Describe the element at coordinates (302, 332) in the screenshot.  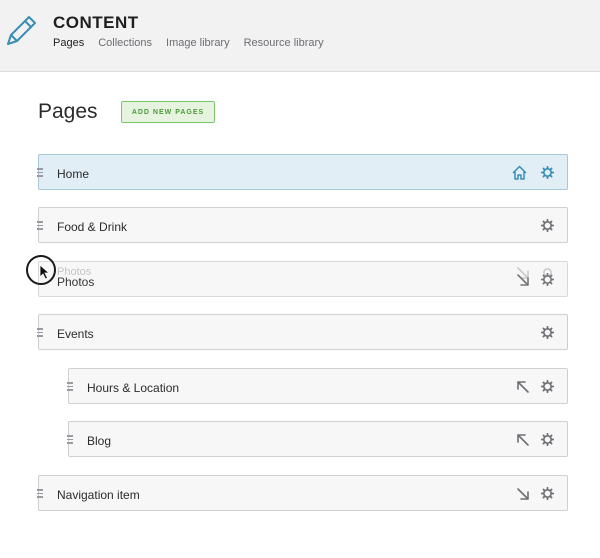
I see `page-row-events: Events` at that location.